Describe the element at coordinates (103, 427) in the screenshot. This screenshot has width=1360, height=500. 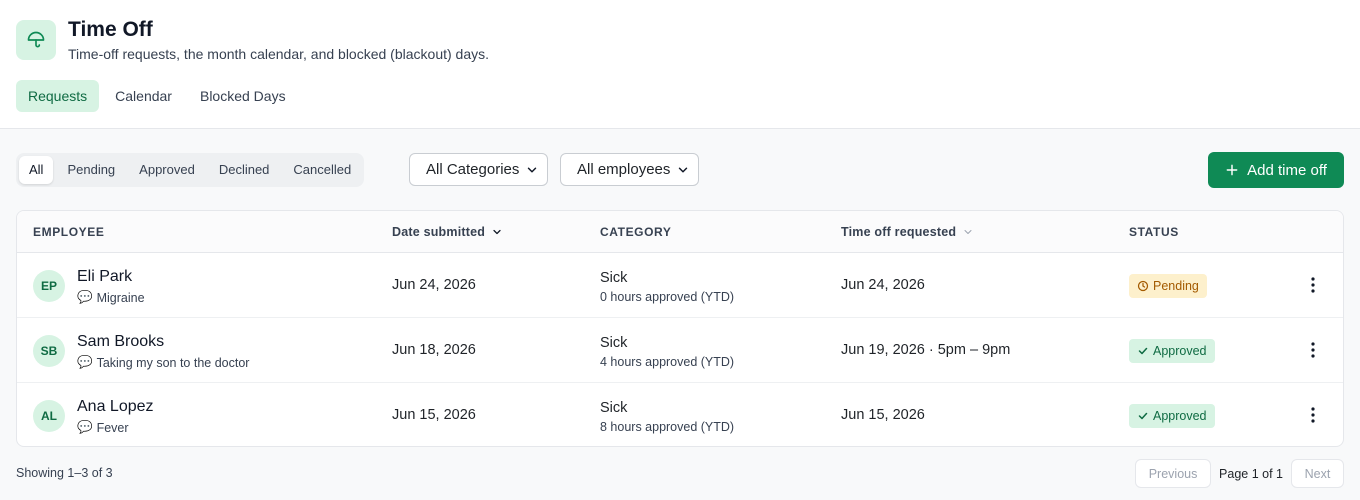
I see `request-note: 💬 Fever` at that location.